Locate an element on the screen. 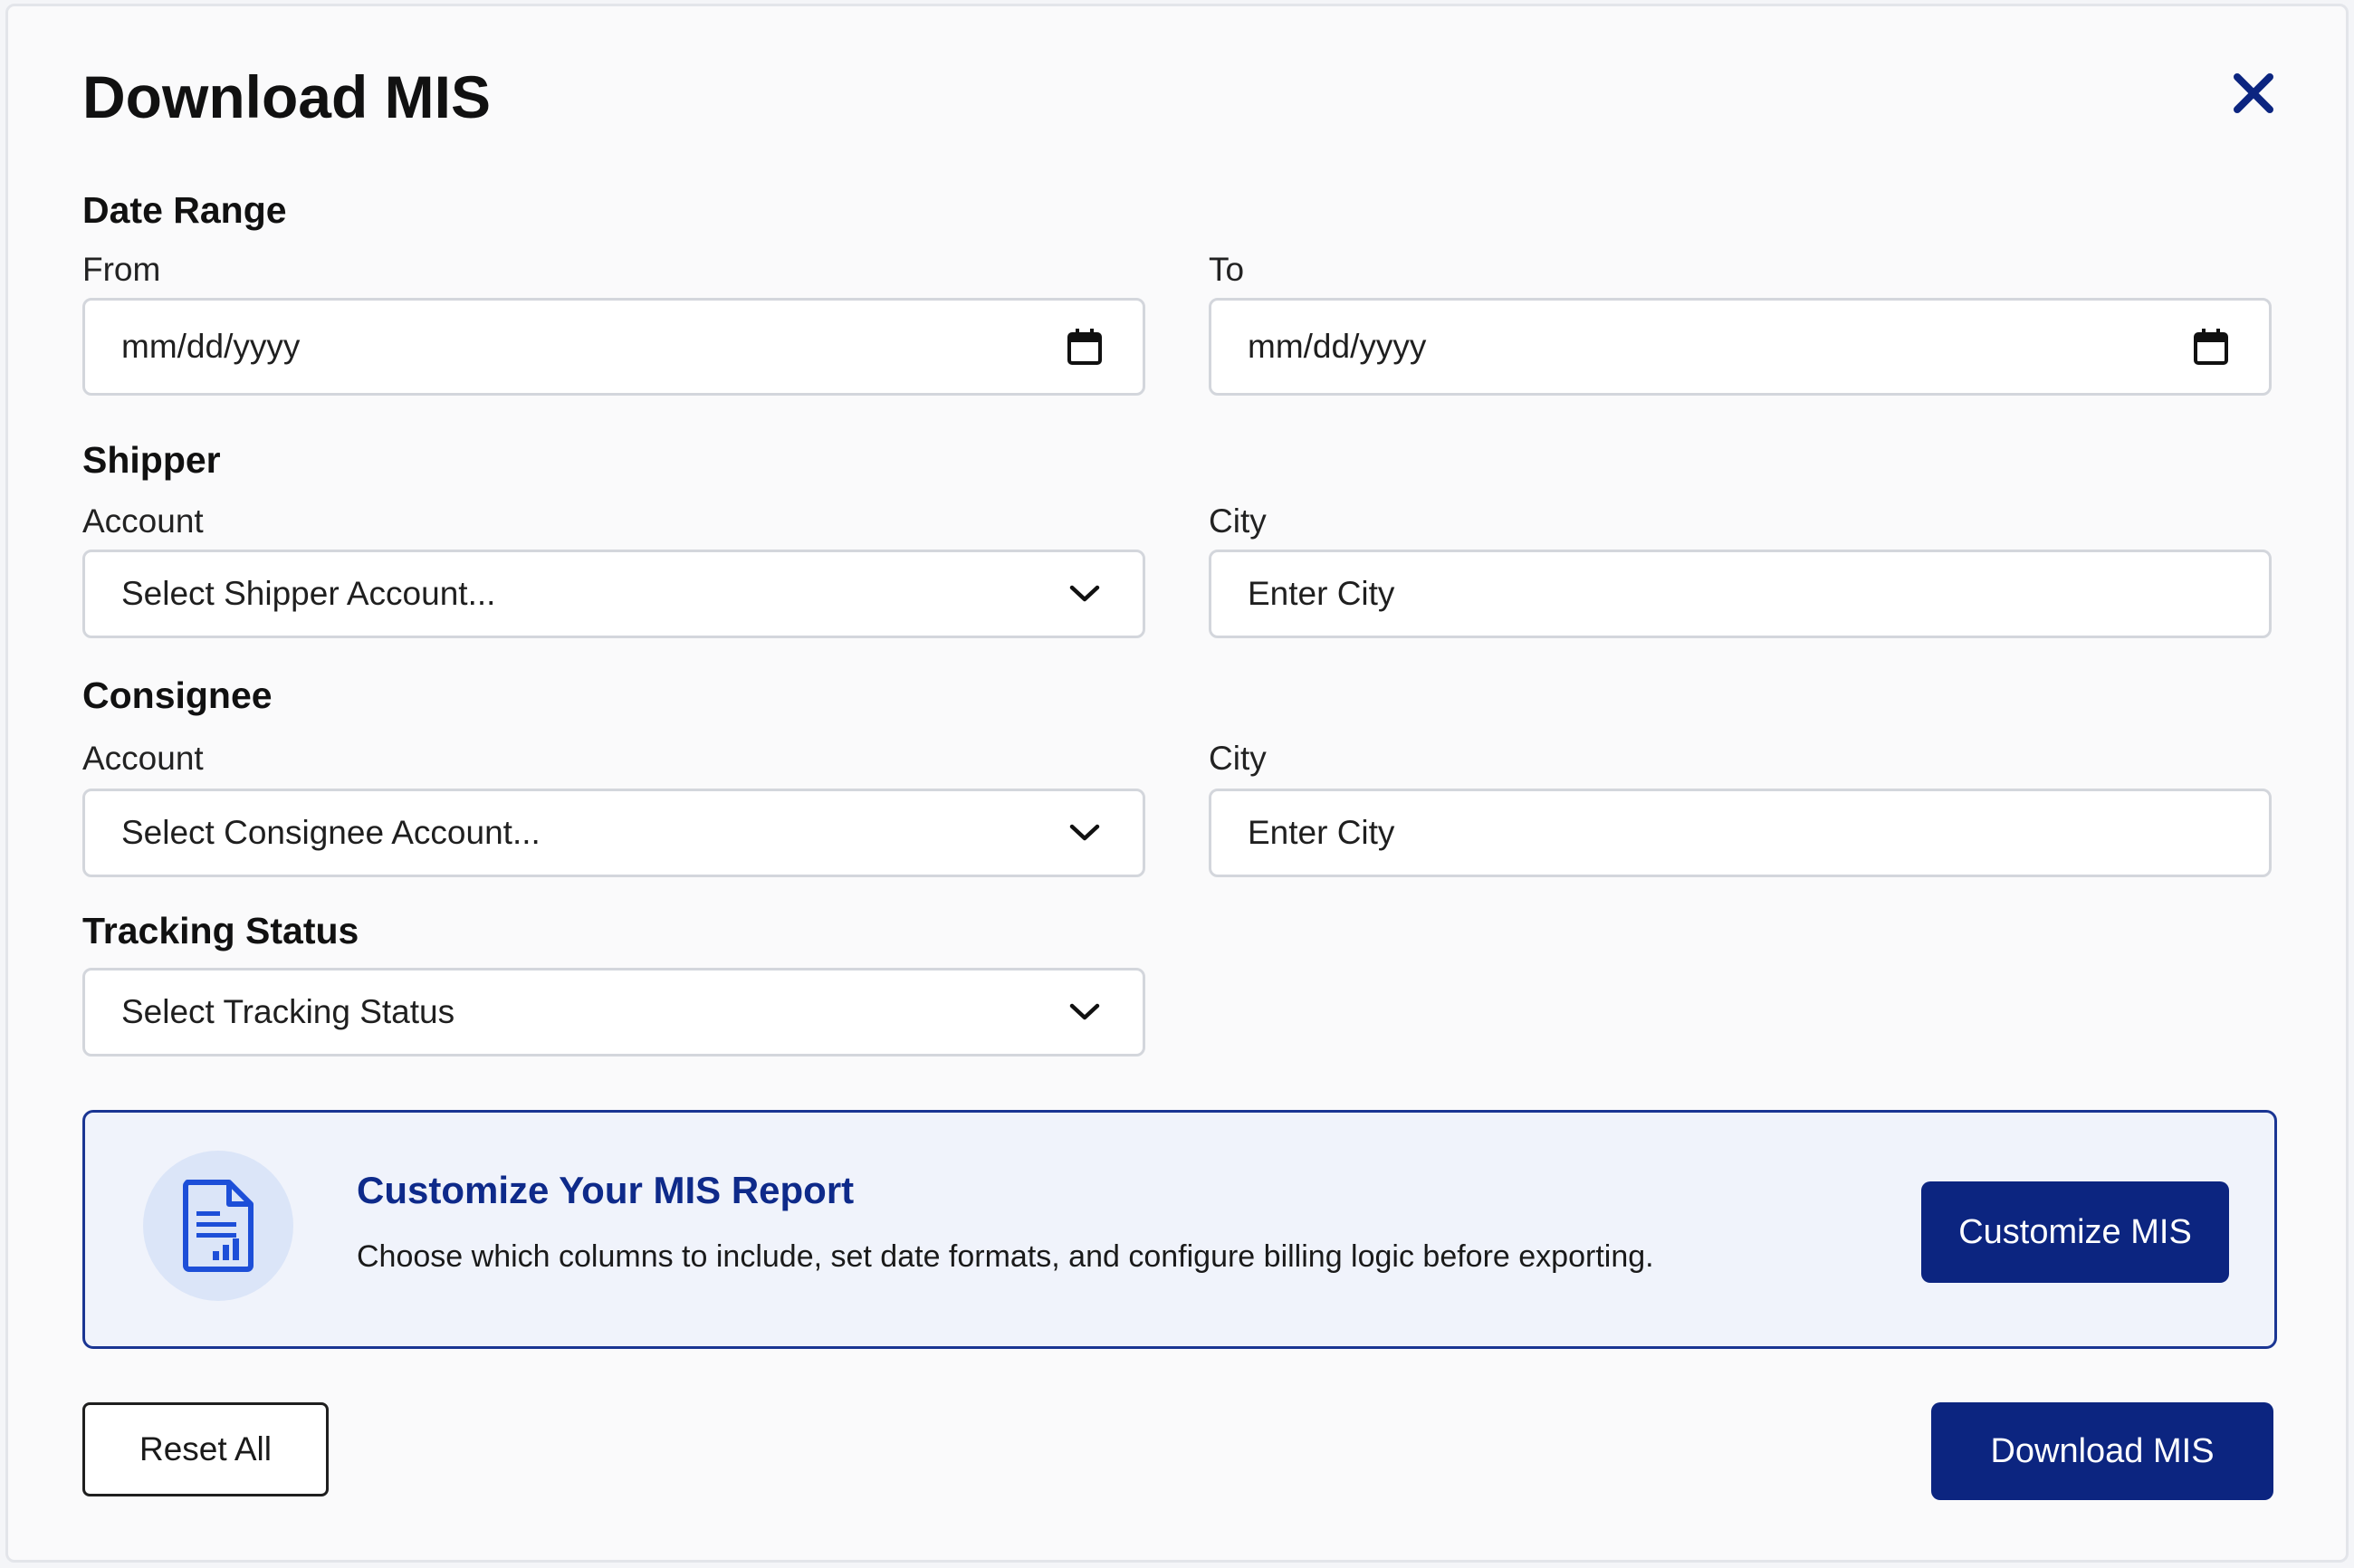 The image size is (2354, 1568). date-range-heading: Date Range is located at coordinates (184, 210).